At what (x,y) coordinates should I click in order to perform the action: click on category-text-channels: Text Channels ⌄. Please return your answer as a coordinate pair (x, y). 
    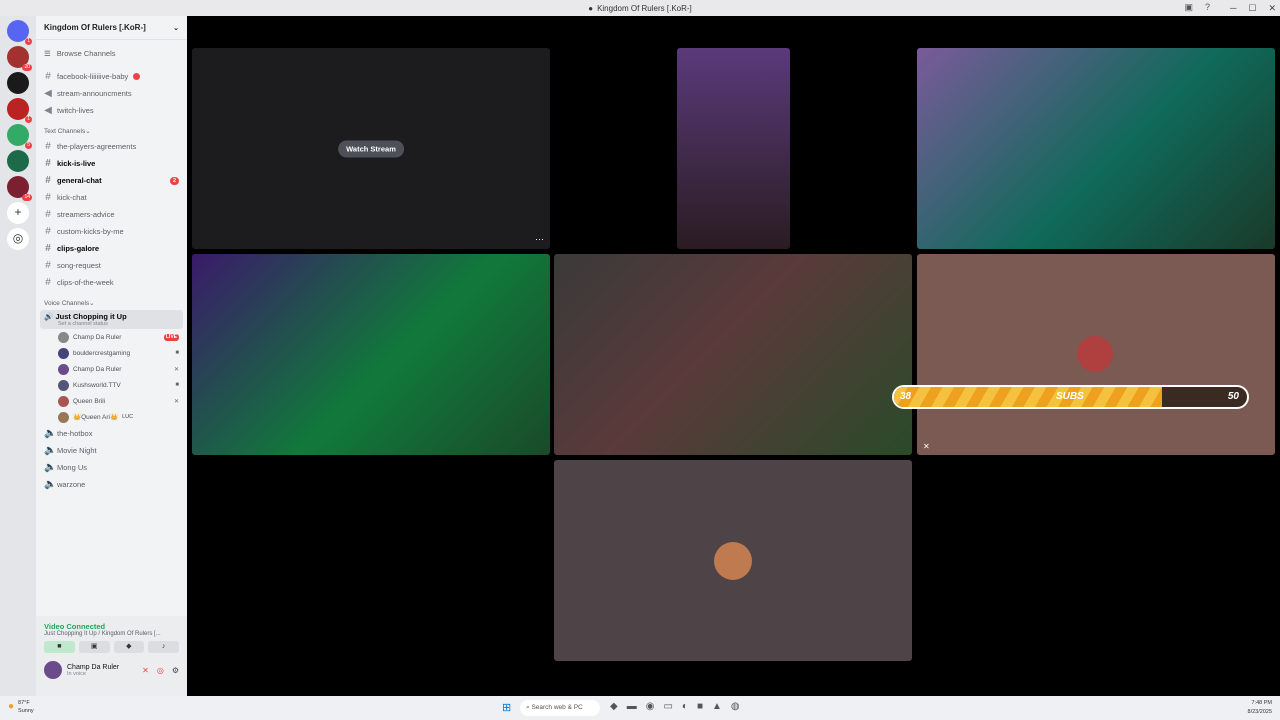
    Looking at the image, I should click on (111, 131).